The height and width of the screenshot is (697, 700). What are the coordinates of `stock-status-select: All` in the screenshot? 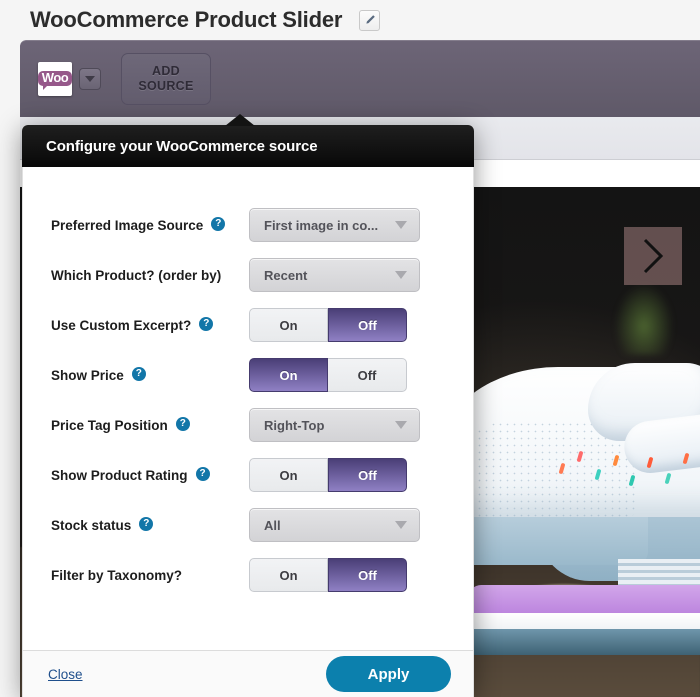 It's located at (334, 525).